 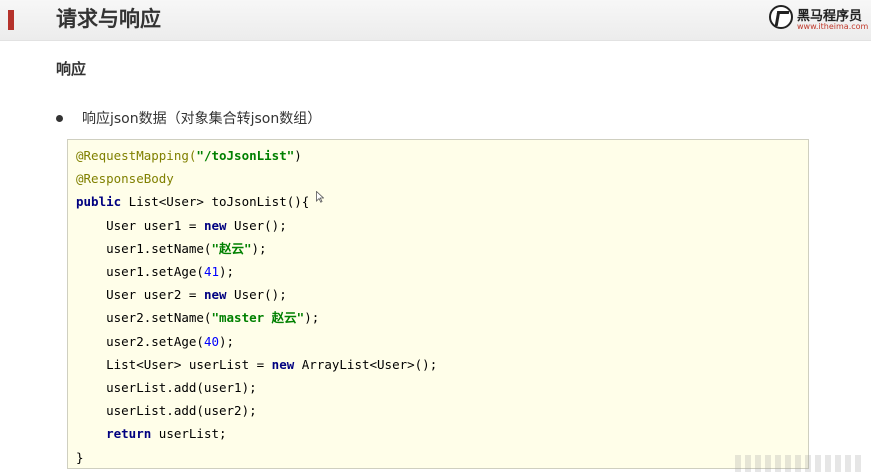 What do you see at coordinates (136, 155) in the screenshot?
I see `code-token: @RequestMapping(` at bounding box center [136, 155].